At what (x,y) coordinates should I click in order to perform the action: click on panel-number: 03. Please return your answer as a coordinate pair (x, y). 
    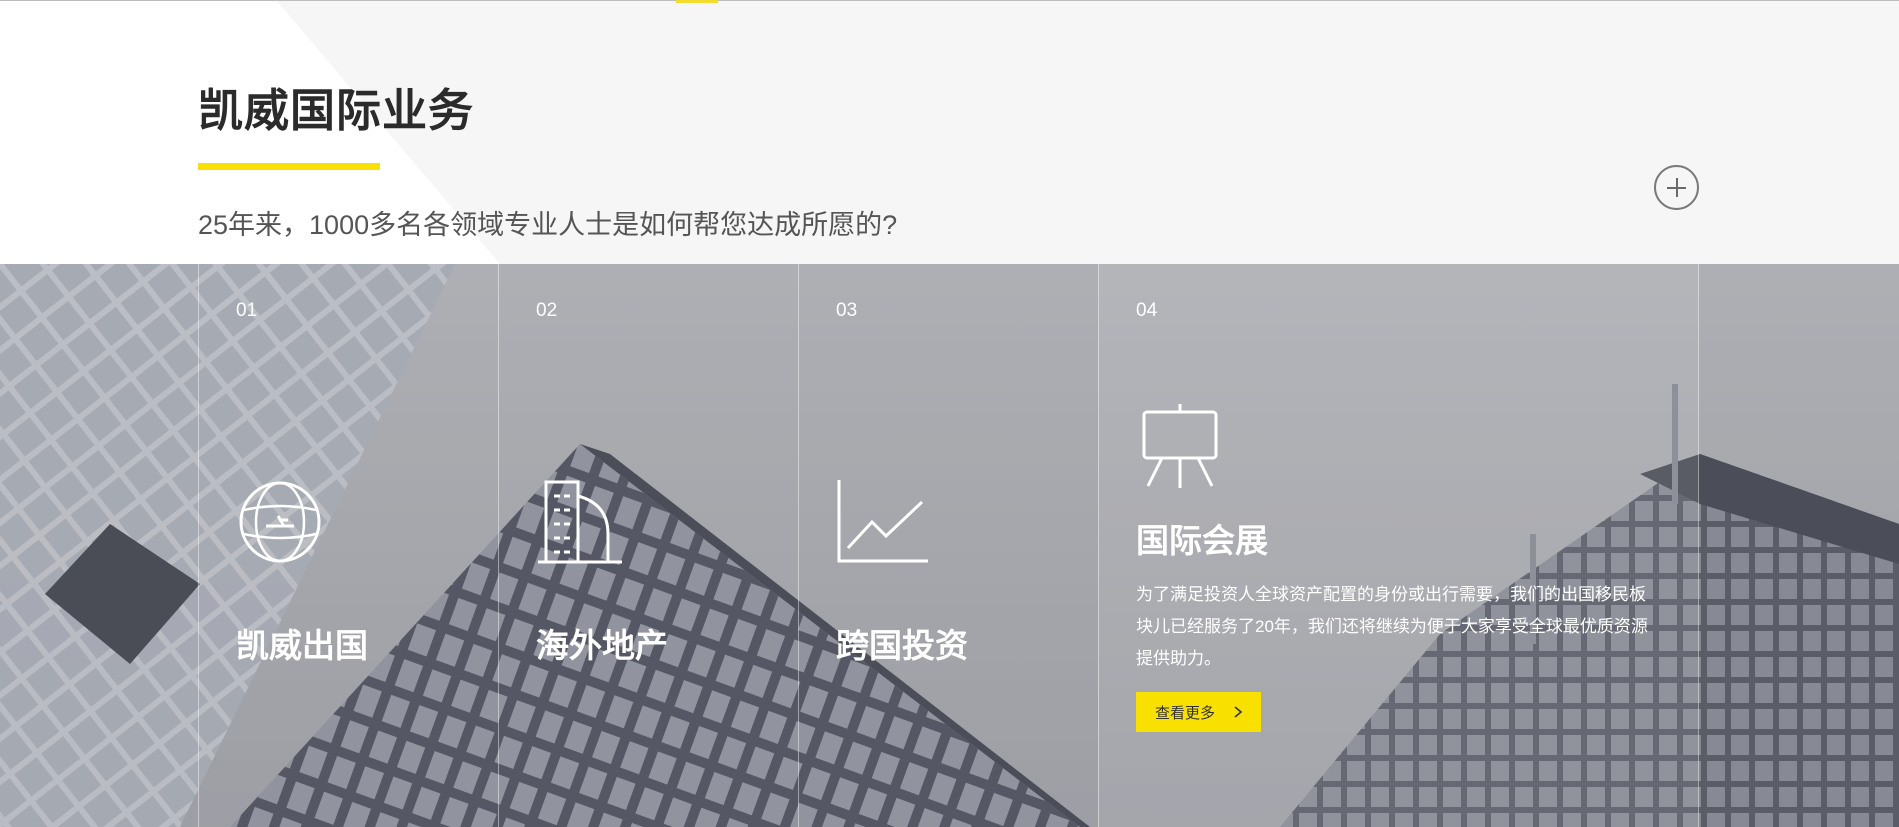
    Looking at the image, I should click on (847, 310).